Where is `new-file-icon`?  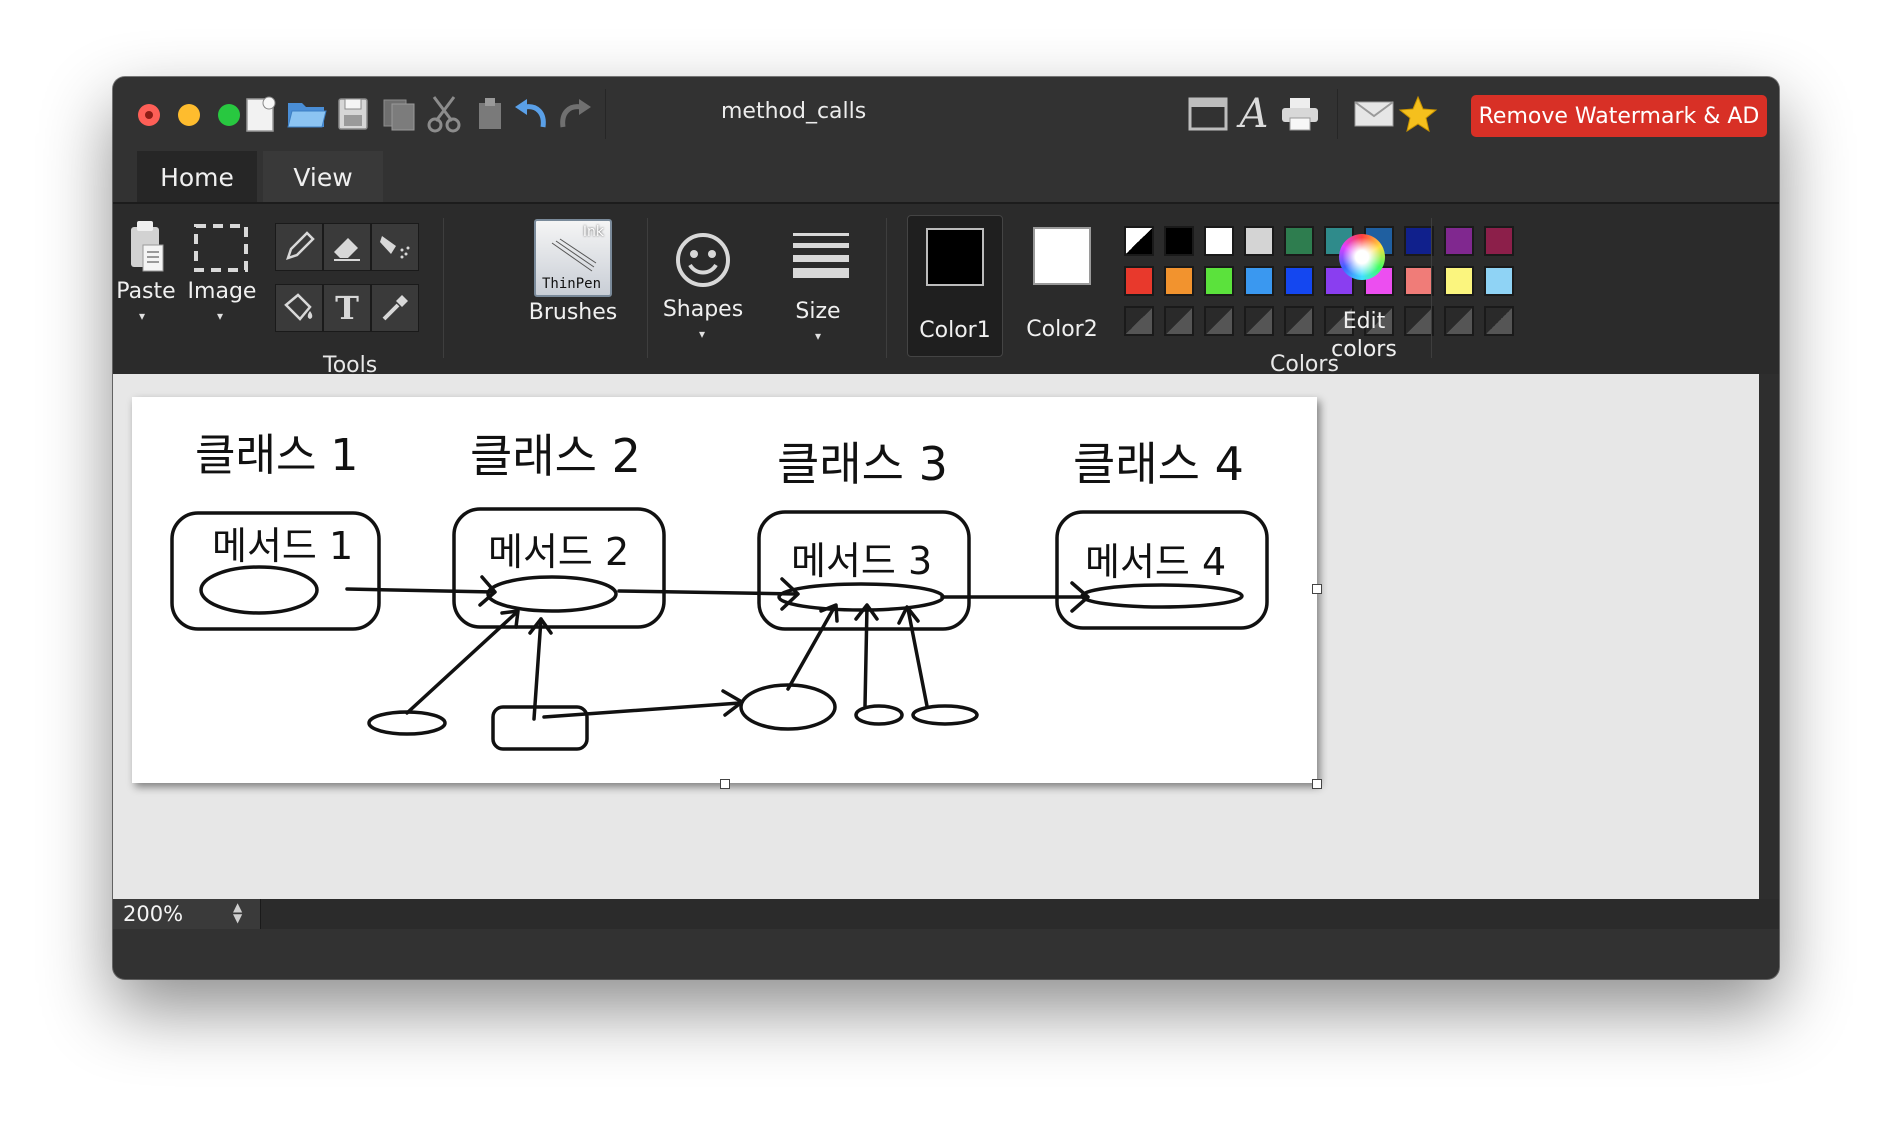 new-file-icon is located at coordinates (260, 114).